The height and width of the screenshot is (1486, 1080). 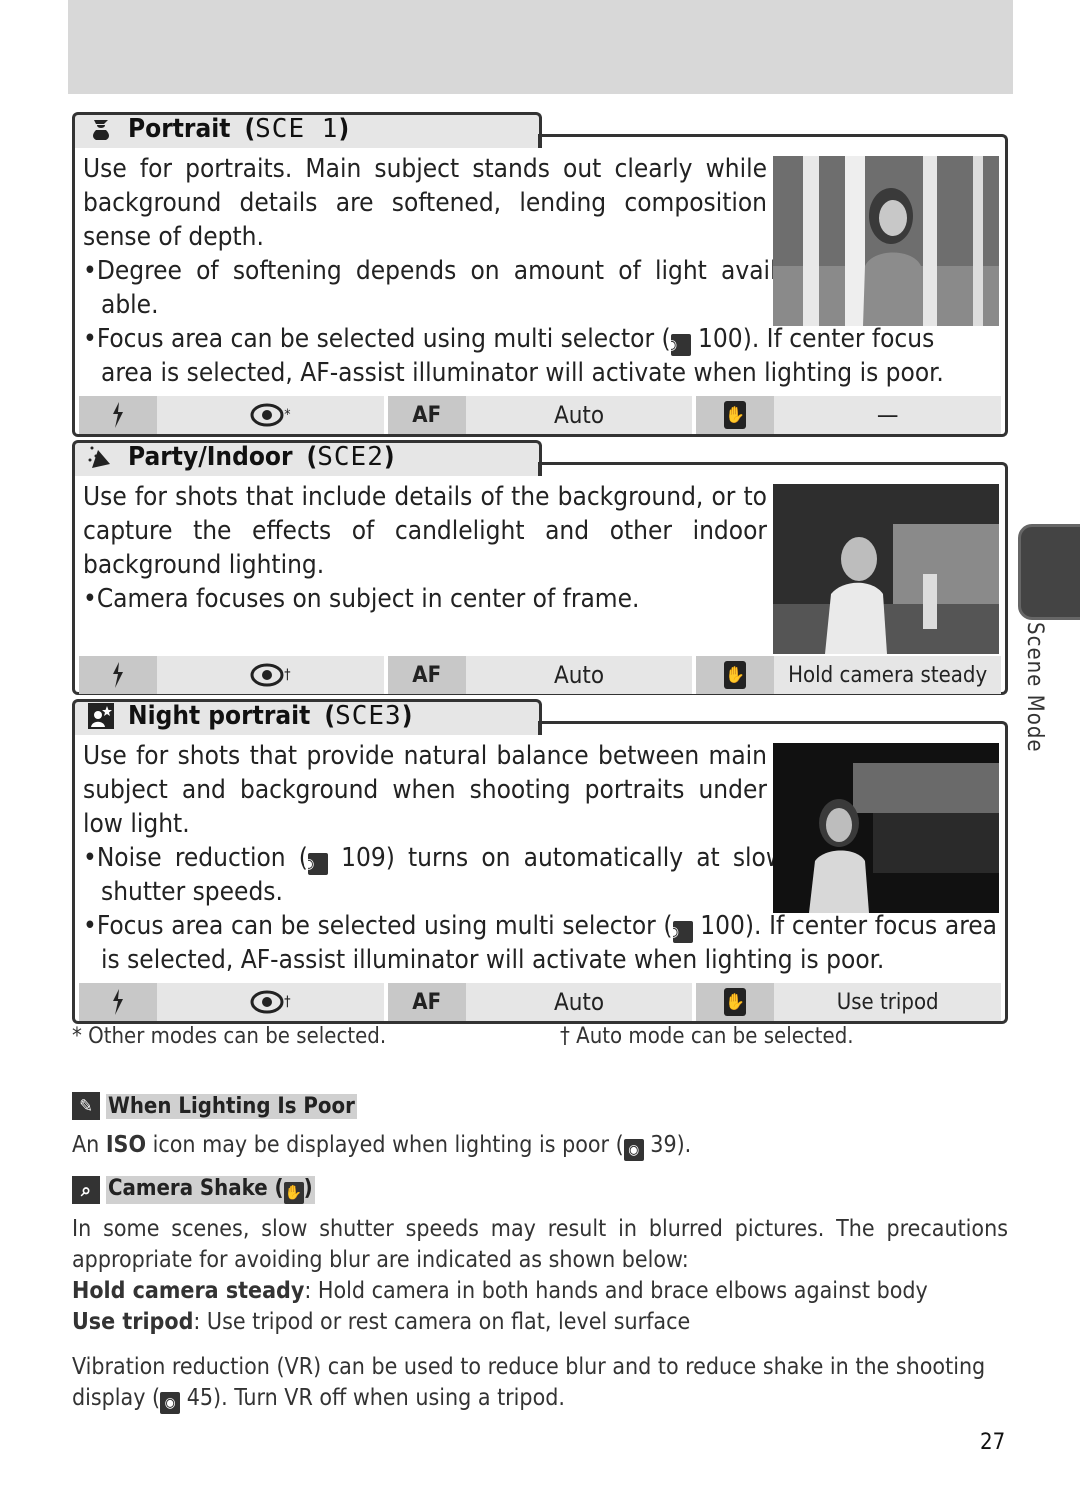 What do you see at coordinates (888, 675) in the screenshot?
I see `shake-value: Hold camera steady` at bounding box center [888, 675].